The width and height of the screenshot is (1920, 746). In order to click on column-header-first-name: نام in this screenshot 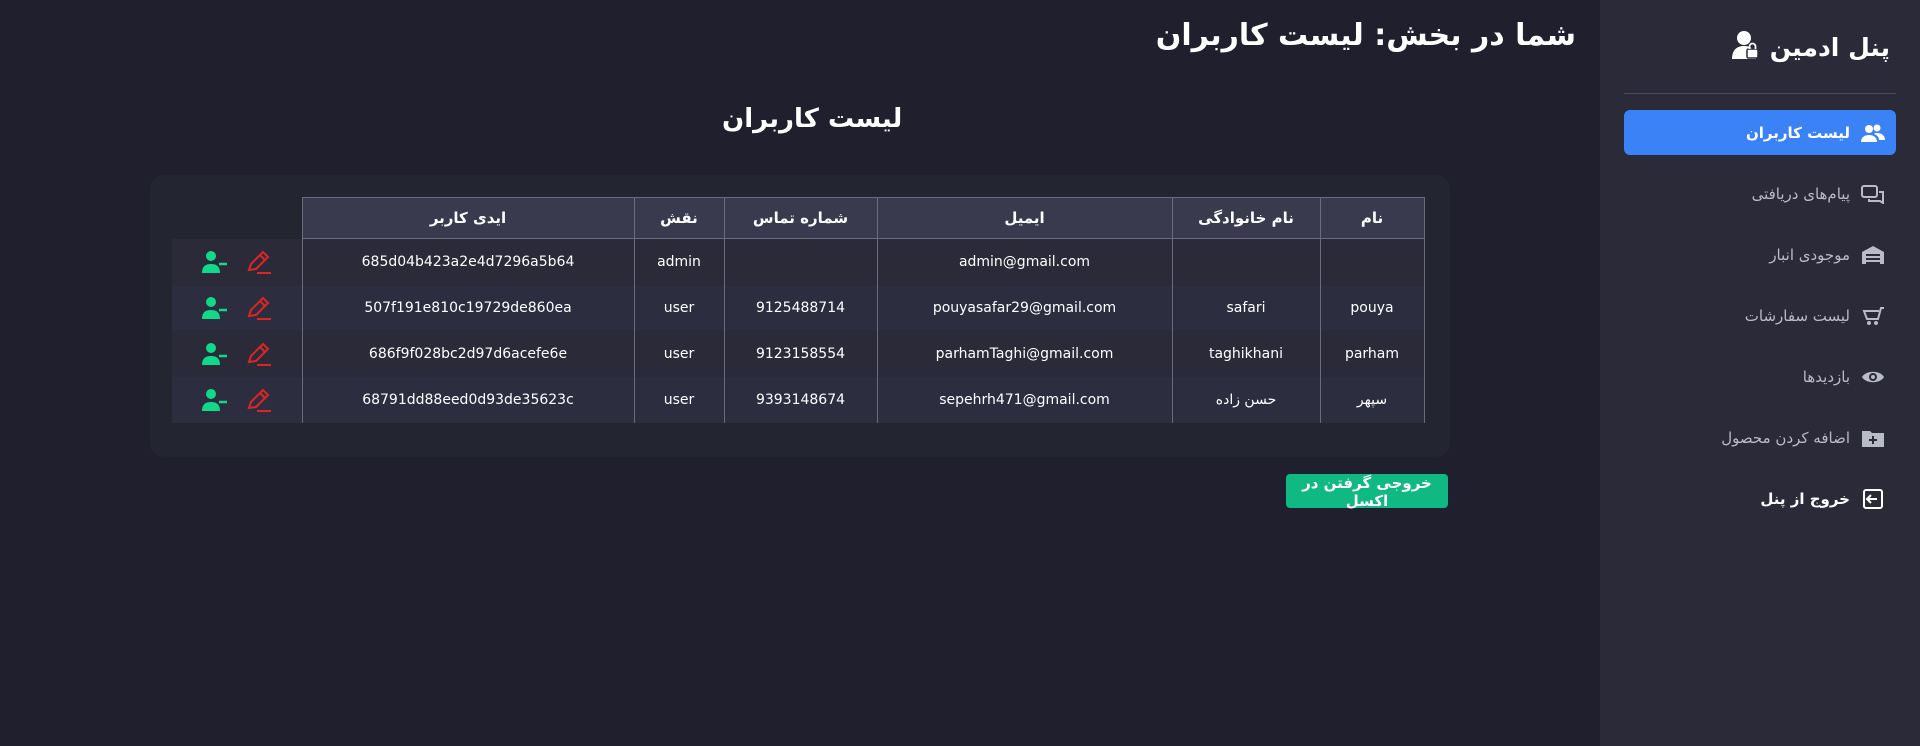, I will do `click(1372, 218)`.